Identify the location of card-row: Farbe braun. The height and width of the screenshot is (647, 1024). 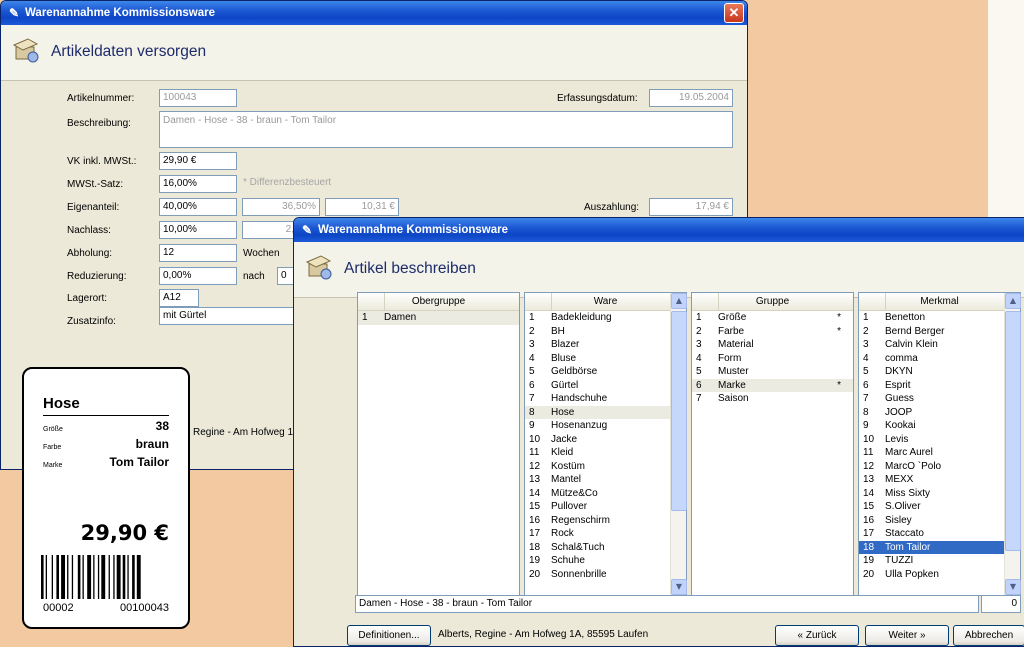
(106, 444).